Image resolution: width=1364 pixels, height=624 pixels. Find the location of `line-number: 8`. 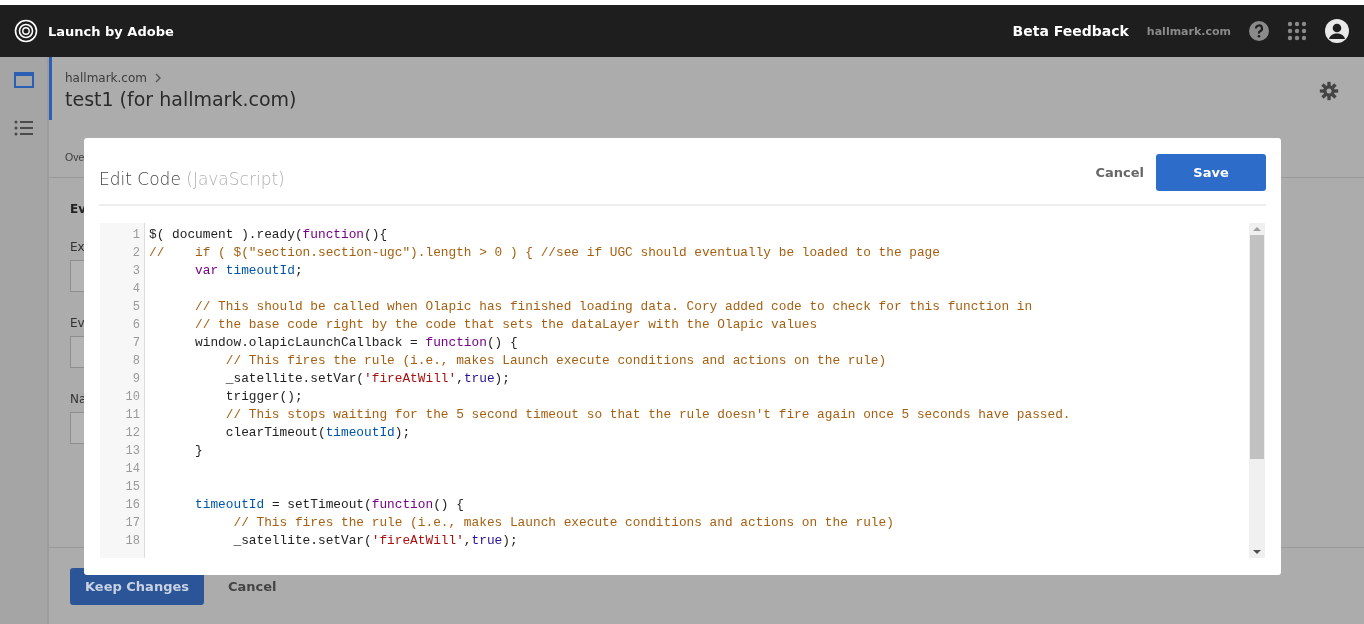

line-number: 8 is located at coordinates (136, 361).